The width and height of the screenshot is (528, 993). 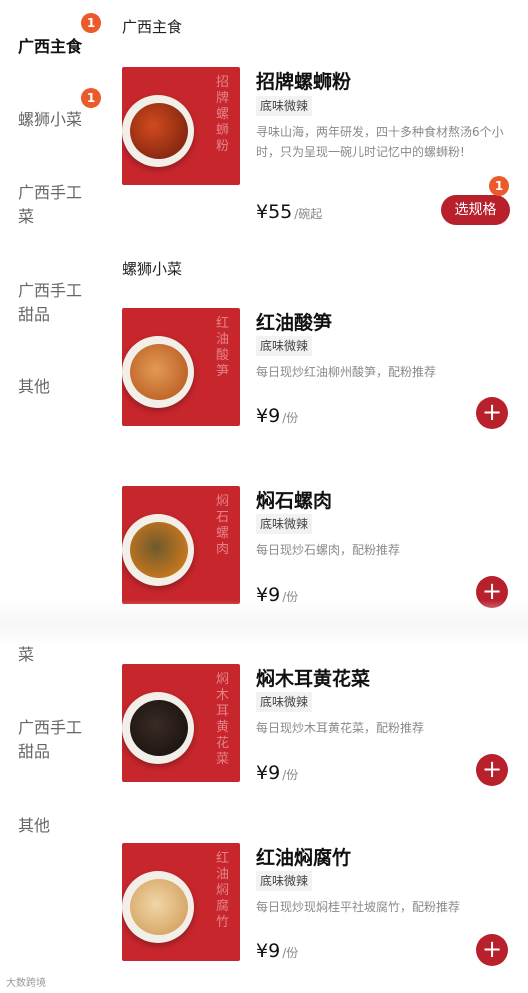 I want to click on product-image-fungus-daylily: 焖木耳黄花菜, so click(x=181, y=723).